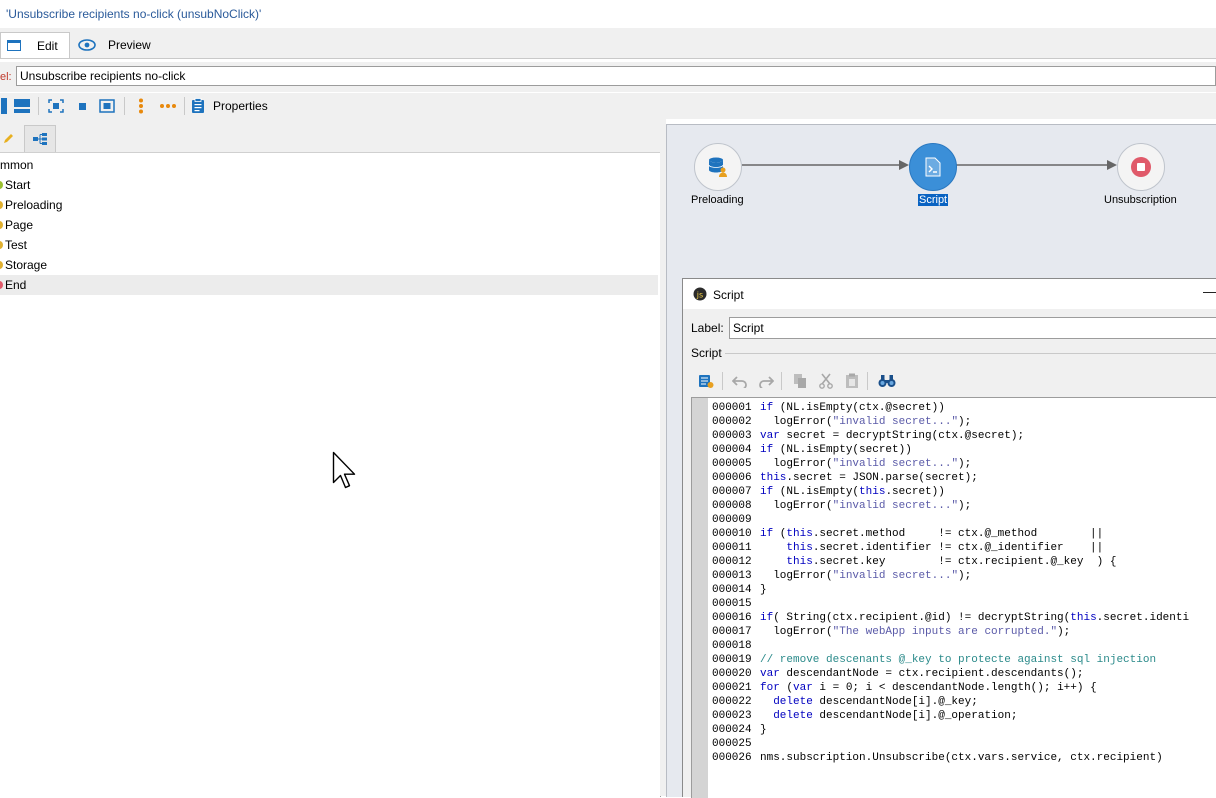  I want to click on node-script, so click(933, 167).